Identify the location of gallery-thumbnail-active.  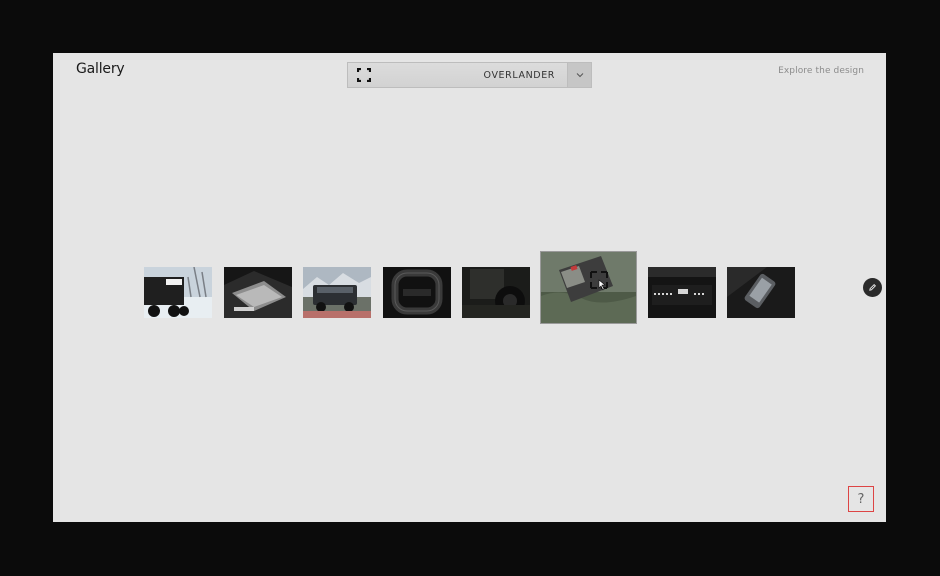
(588, 287).